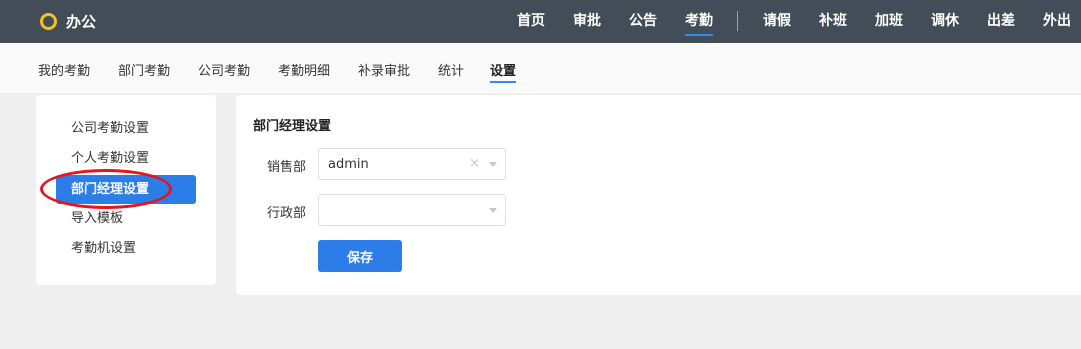  What do you see at coordinates (737, 21) in the screenshot?
I see `topnav-divider` at bounding box center [737, 21].